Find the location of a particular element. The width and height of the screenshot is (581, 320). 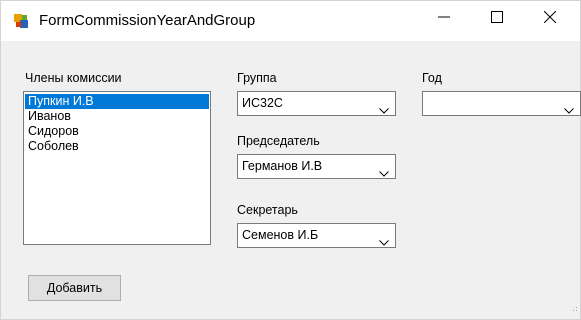

group-combobox: ИС32С is located at coordinates (316, 103).